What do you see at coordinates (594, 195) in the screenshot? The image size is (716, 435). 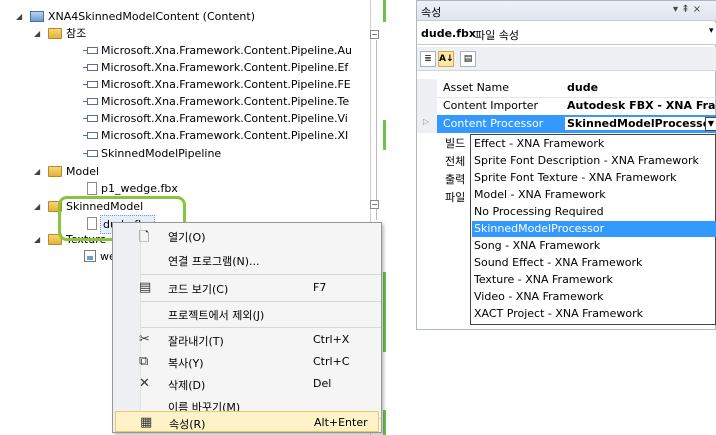 I see `dropdown-option: Model - XNA Framework` at bounding box center [594, 195].